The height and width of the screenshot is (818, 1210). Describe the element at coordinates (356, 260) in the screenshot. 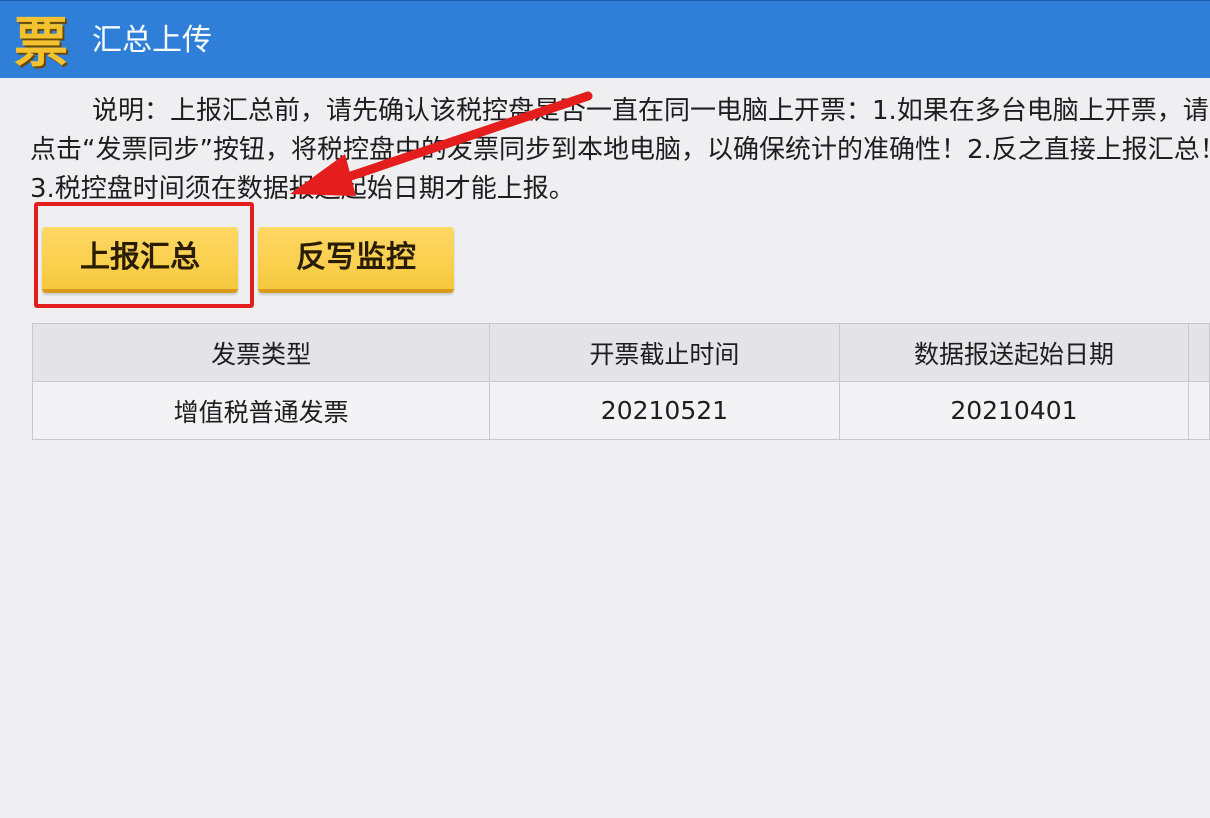

I see `write-back-monitor-button: 反写监控` at that location.